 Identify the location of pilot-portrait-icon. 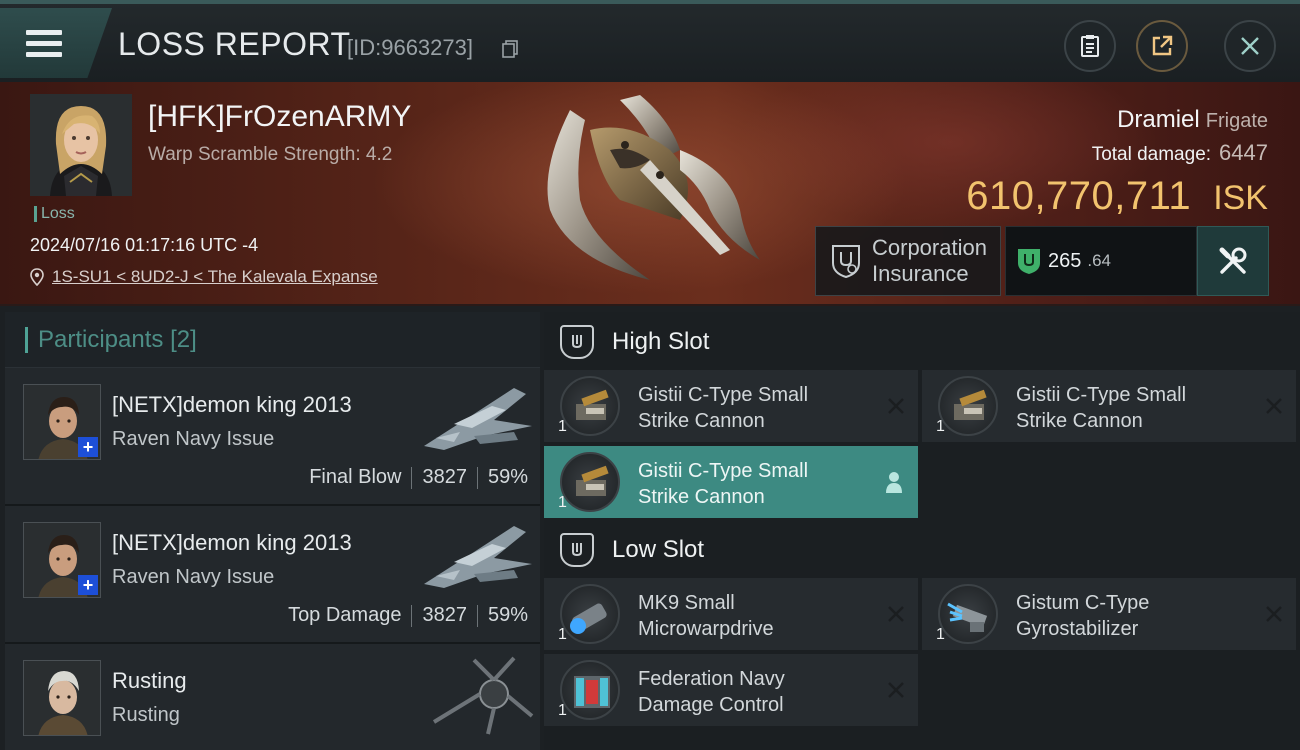
(81, 145).